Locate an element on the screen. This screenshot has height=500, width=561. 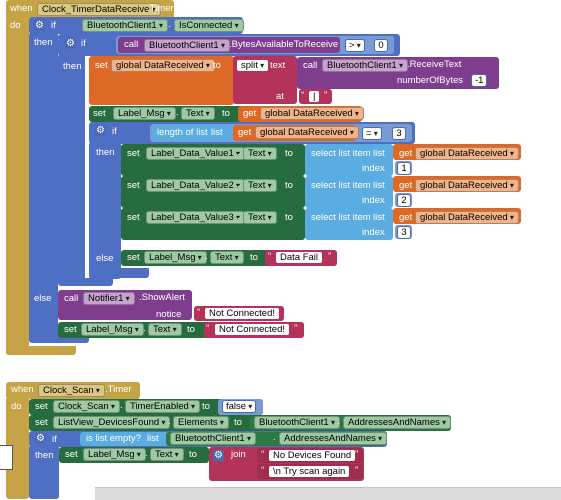
global-var-dropdown: global DataReceived is located at coordinates (163, 65).